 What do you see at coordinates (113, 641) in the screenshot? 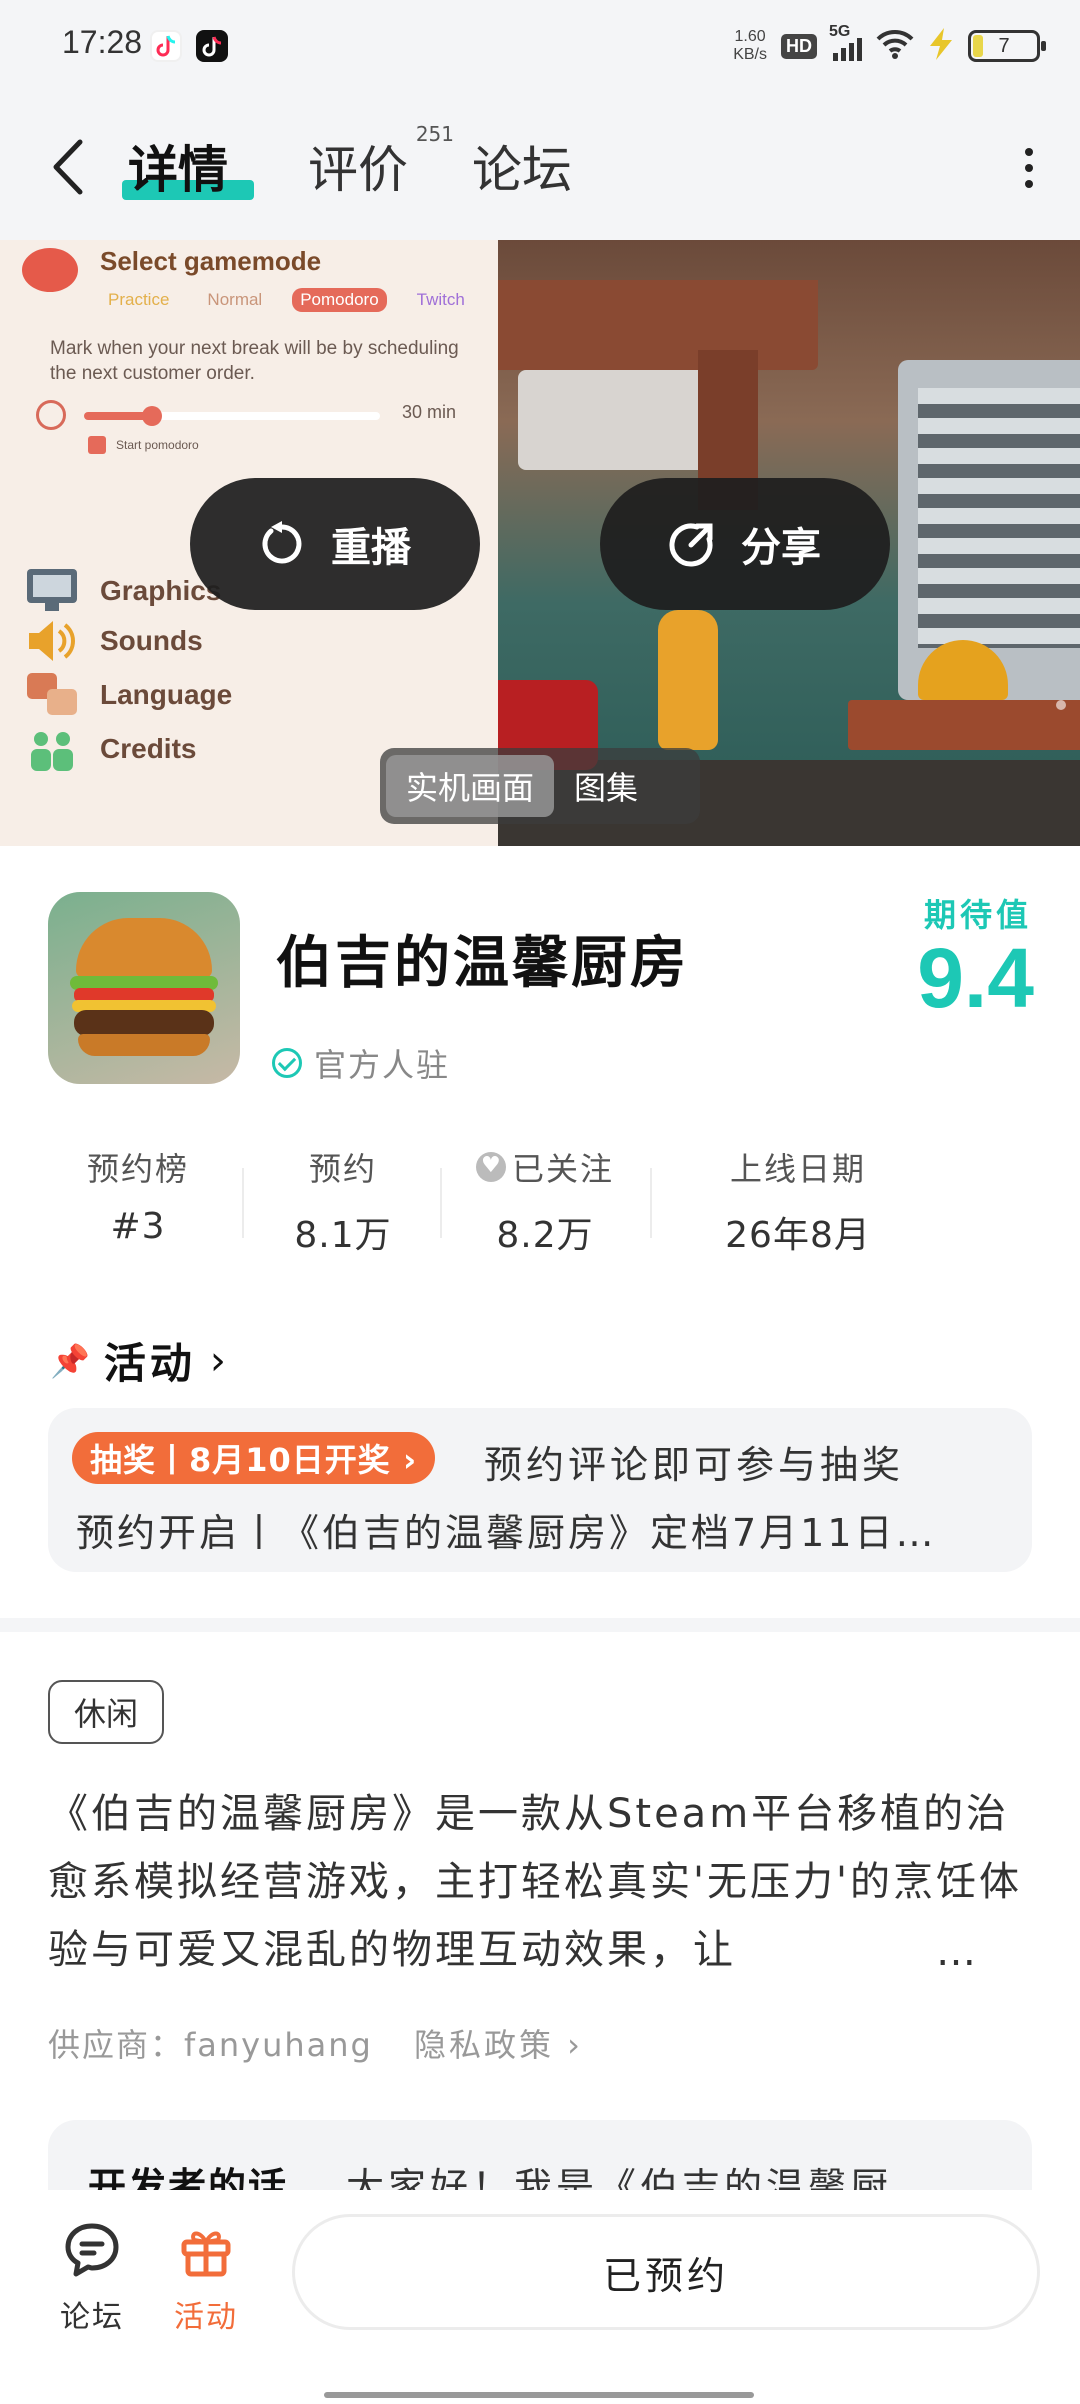
I see `menu-sounds: Sounds` at bounding box center [113, 641].